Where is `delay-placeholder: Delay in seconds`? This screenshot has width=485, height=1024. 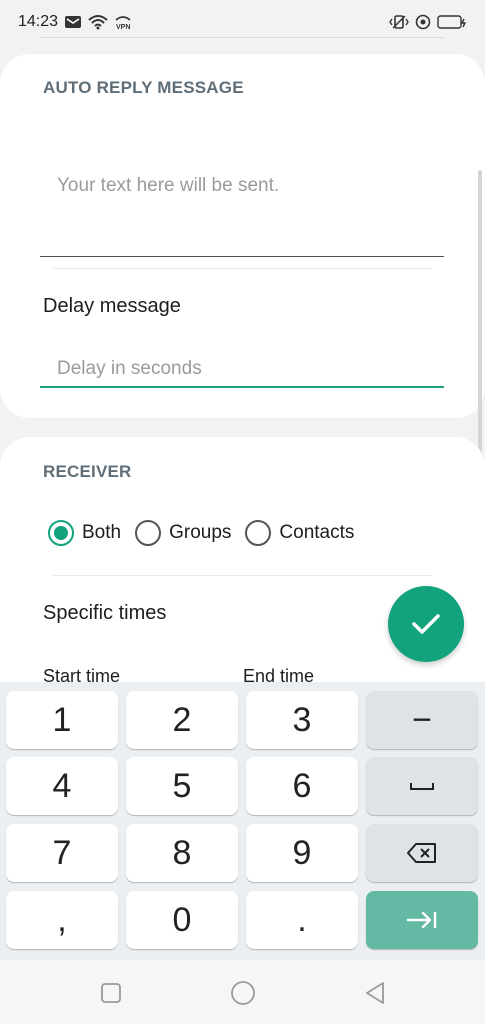 delay-placeholder: Delay in seconds is located at coordinates (129, 368).